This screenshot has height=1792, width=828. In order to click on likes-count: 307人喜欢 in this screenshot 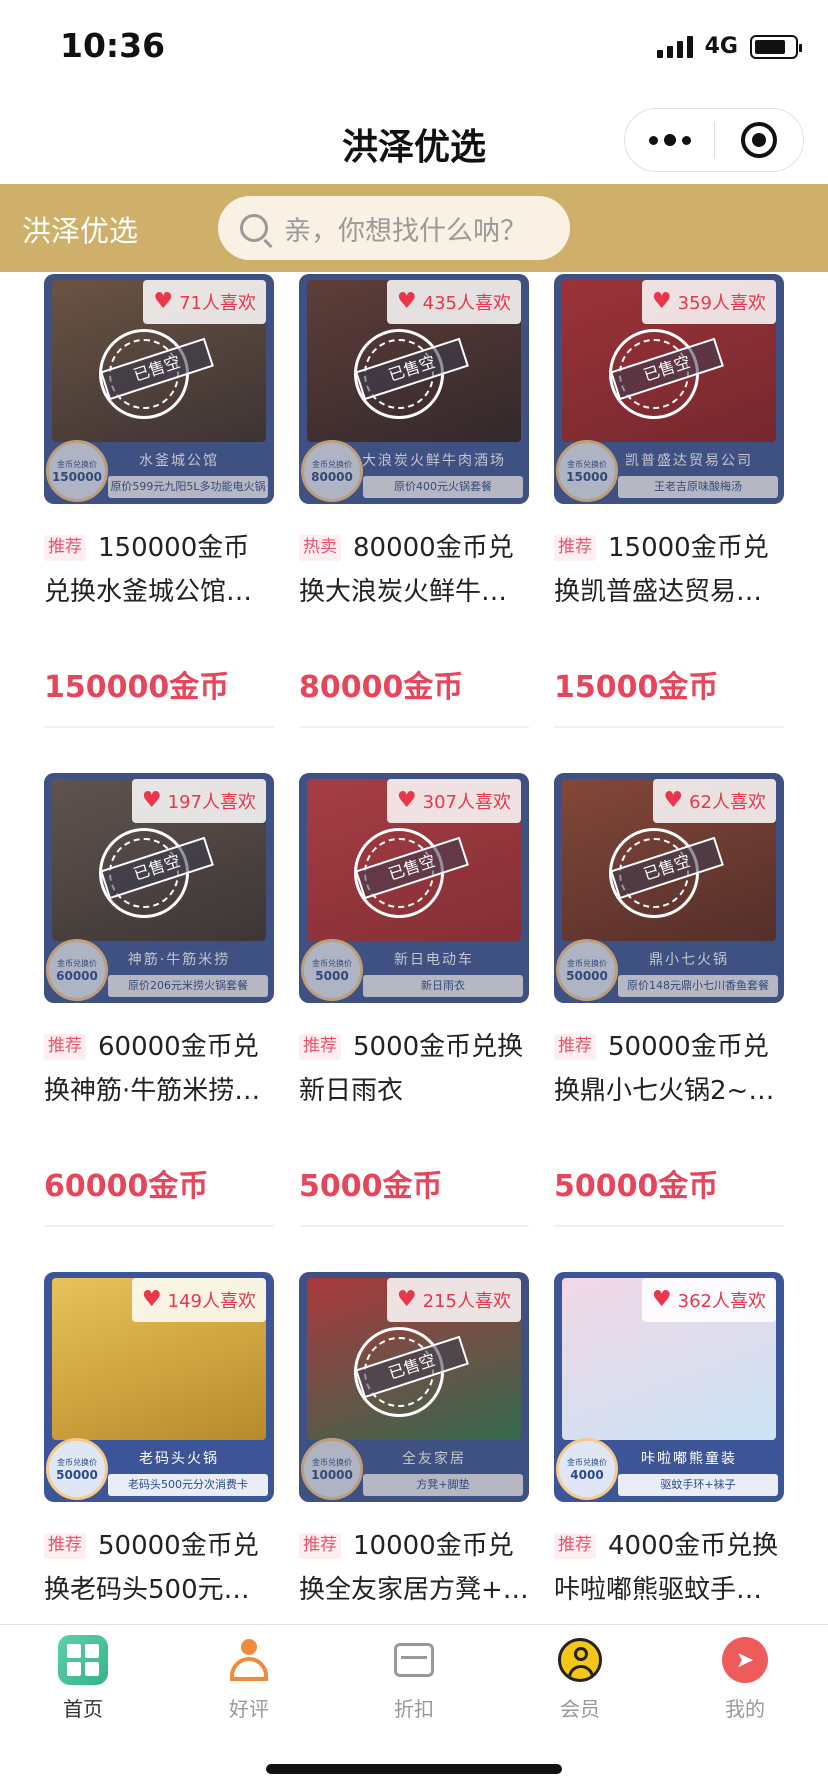, I will do `click(466, 802)`.